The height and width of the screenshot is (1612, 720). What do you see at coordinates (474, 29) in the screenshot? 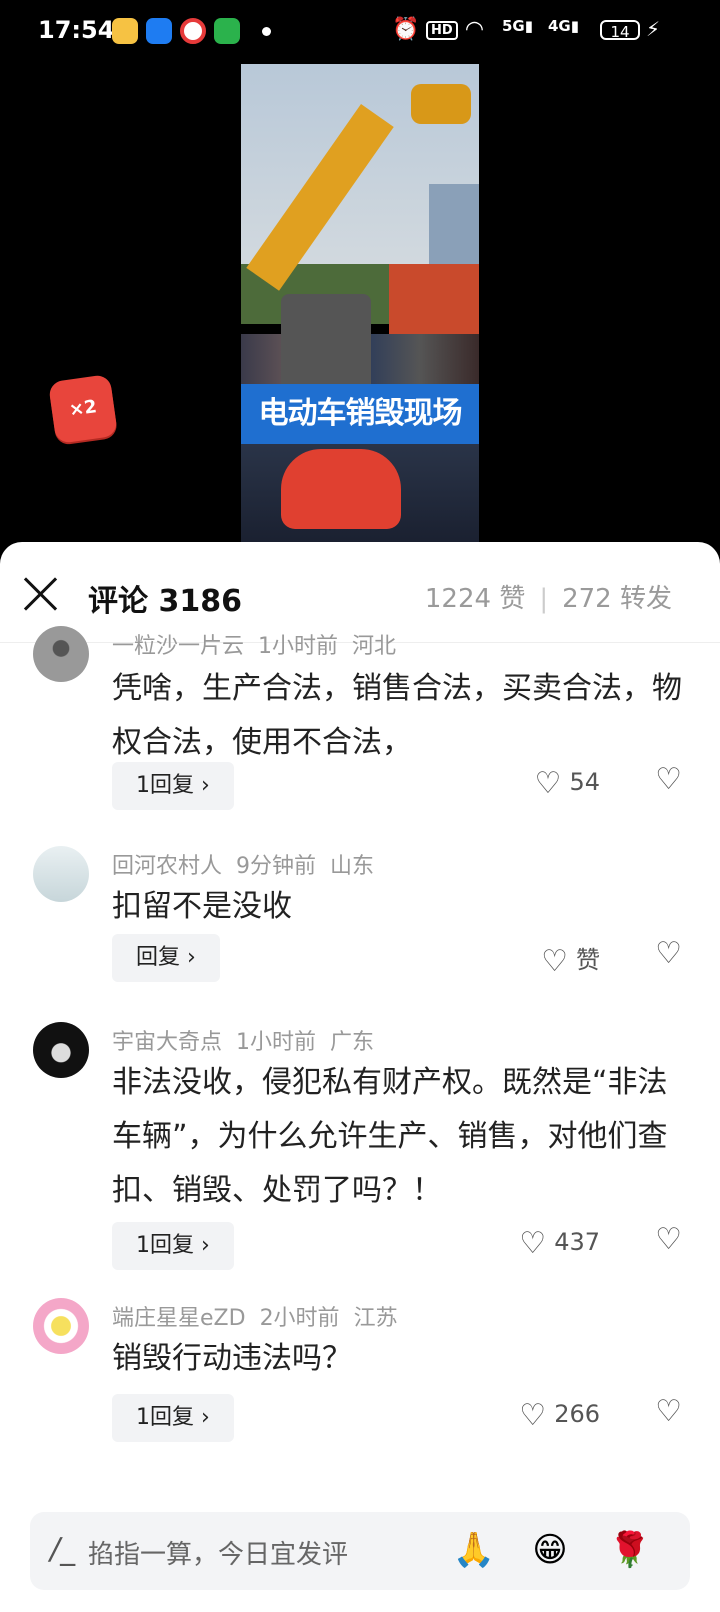
I see `wifi-icon: ◠` at bounding box center [474, 29].